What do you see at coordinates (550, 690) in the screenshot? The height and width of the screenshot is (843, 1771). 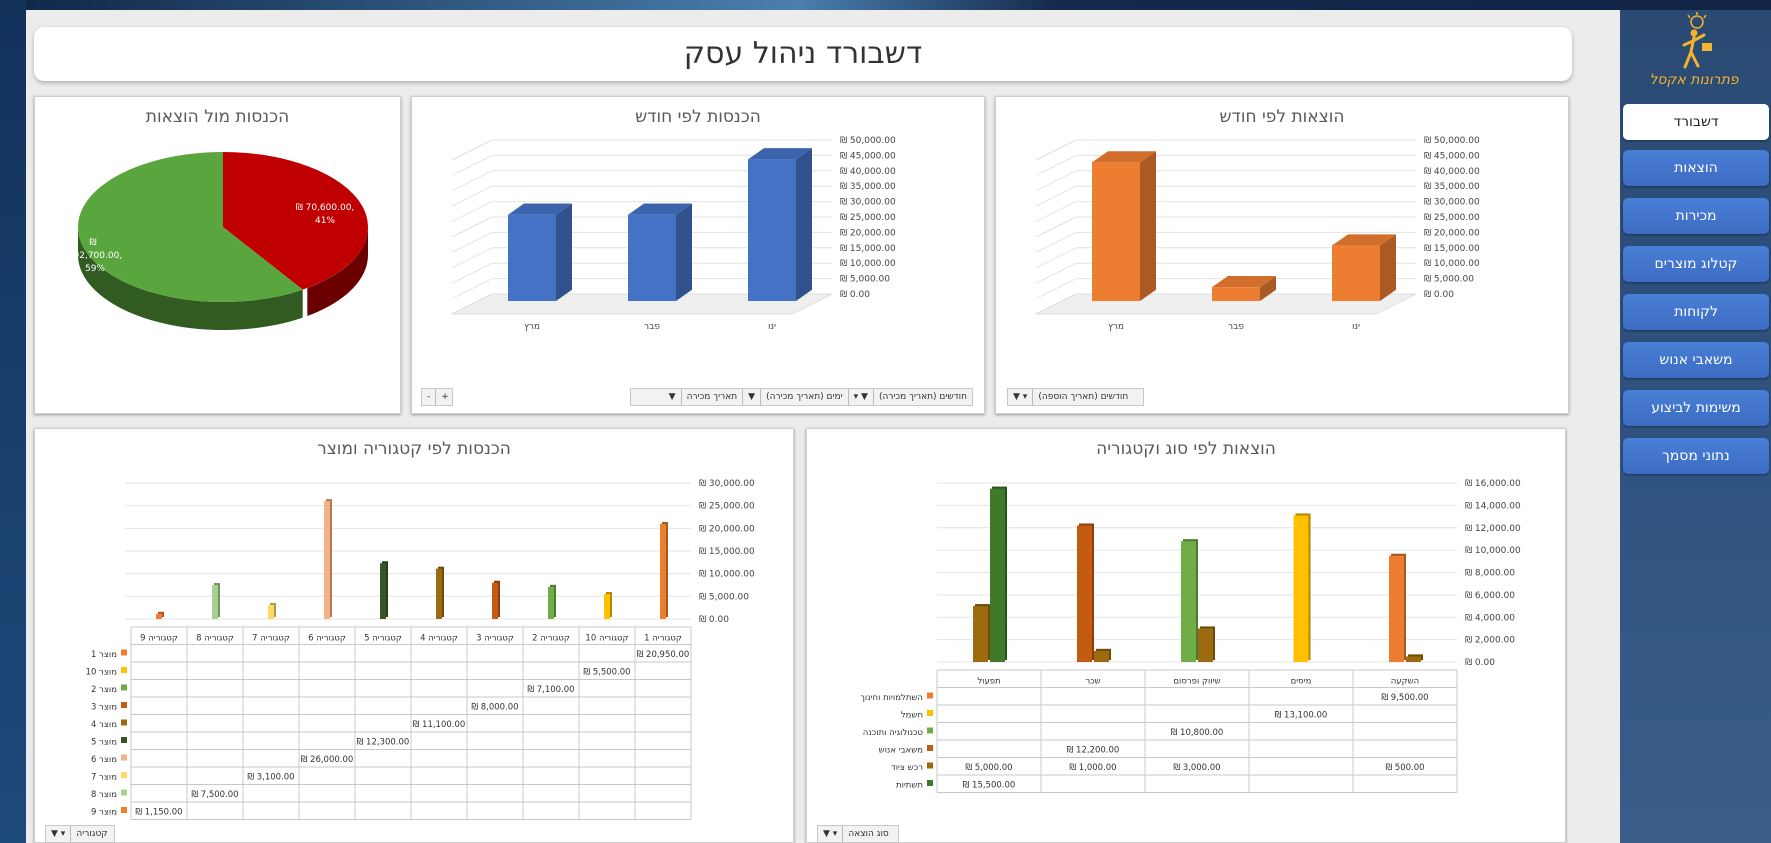 I see `data-label: ₪ 7,100.00` at bounding box center [550, 690].